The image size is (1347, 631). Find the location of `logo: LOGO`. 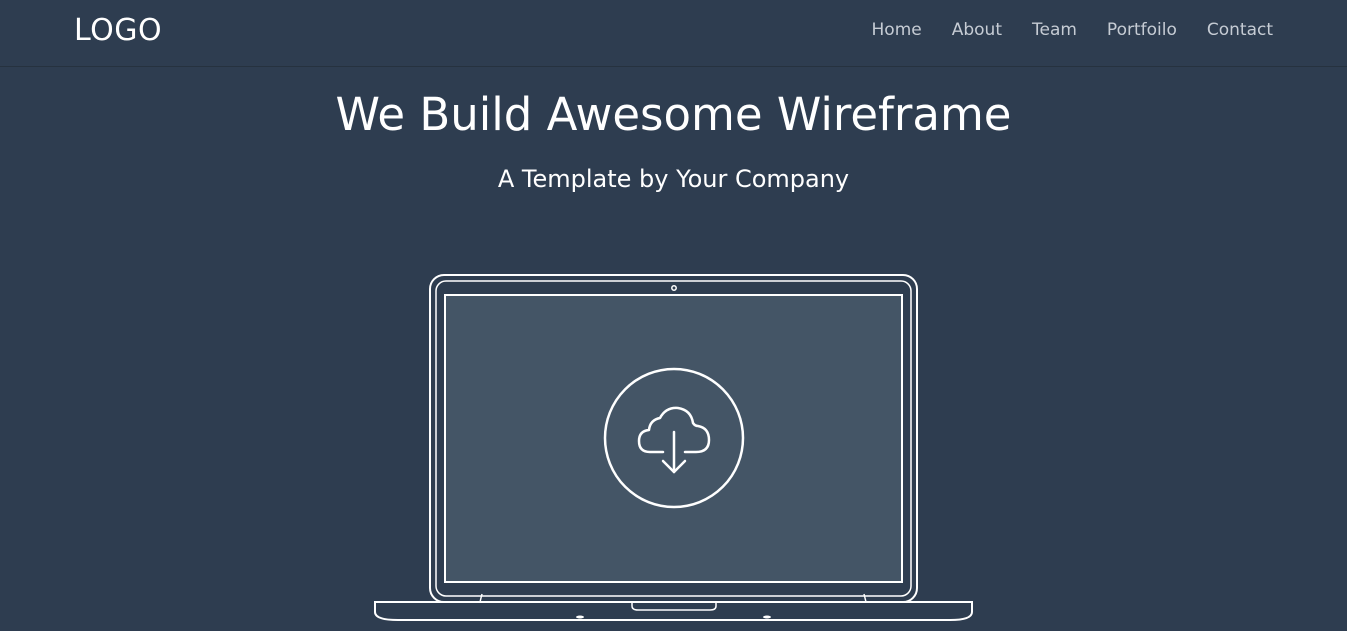

logo: LOGO is located at coordinates (118, 30).